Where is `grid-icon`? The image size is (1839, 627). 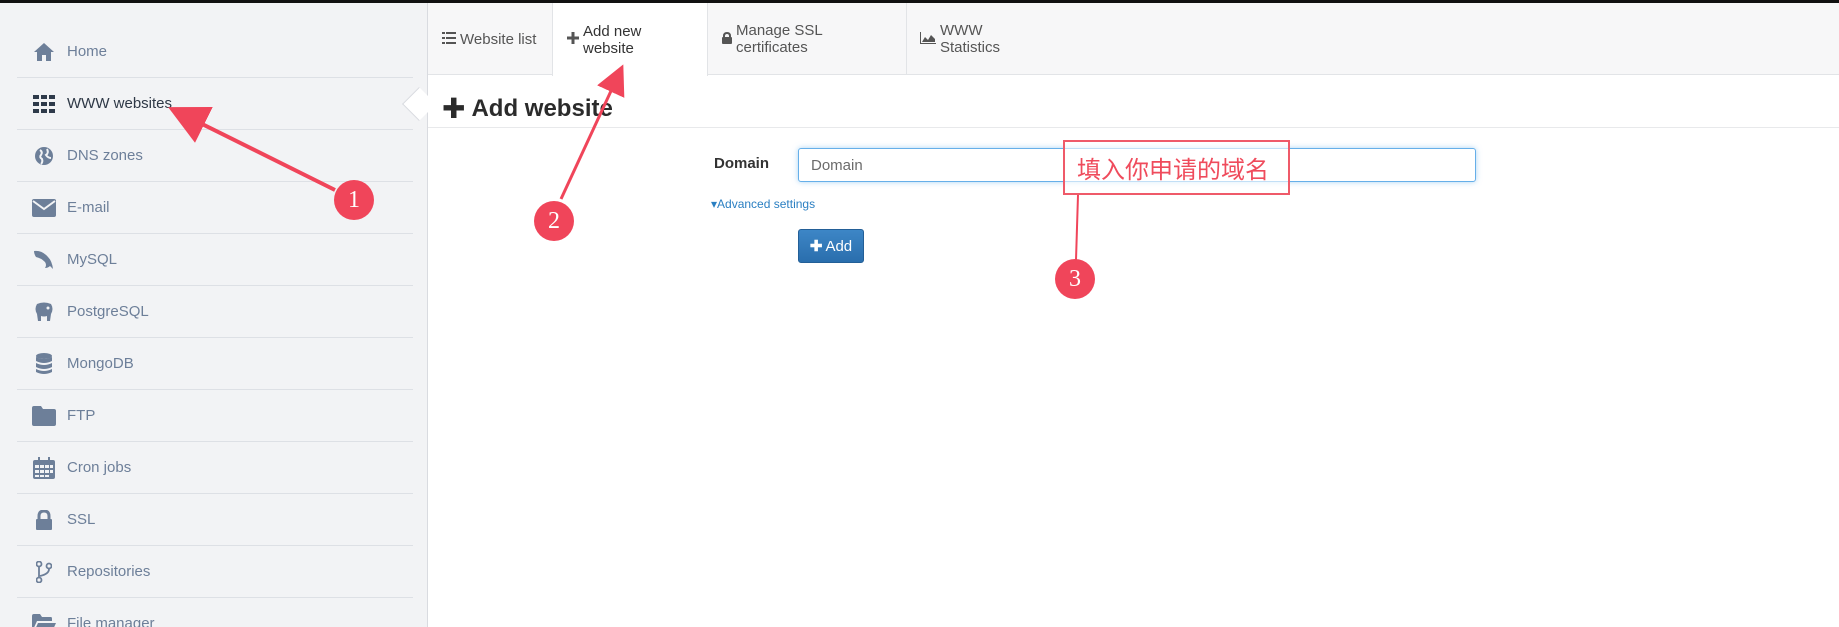 grid-icon is located at coordinates (44, 104).